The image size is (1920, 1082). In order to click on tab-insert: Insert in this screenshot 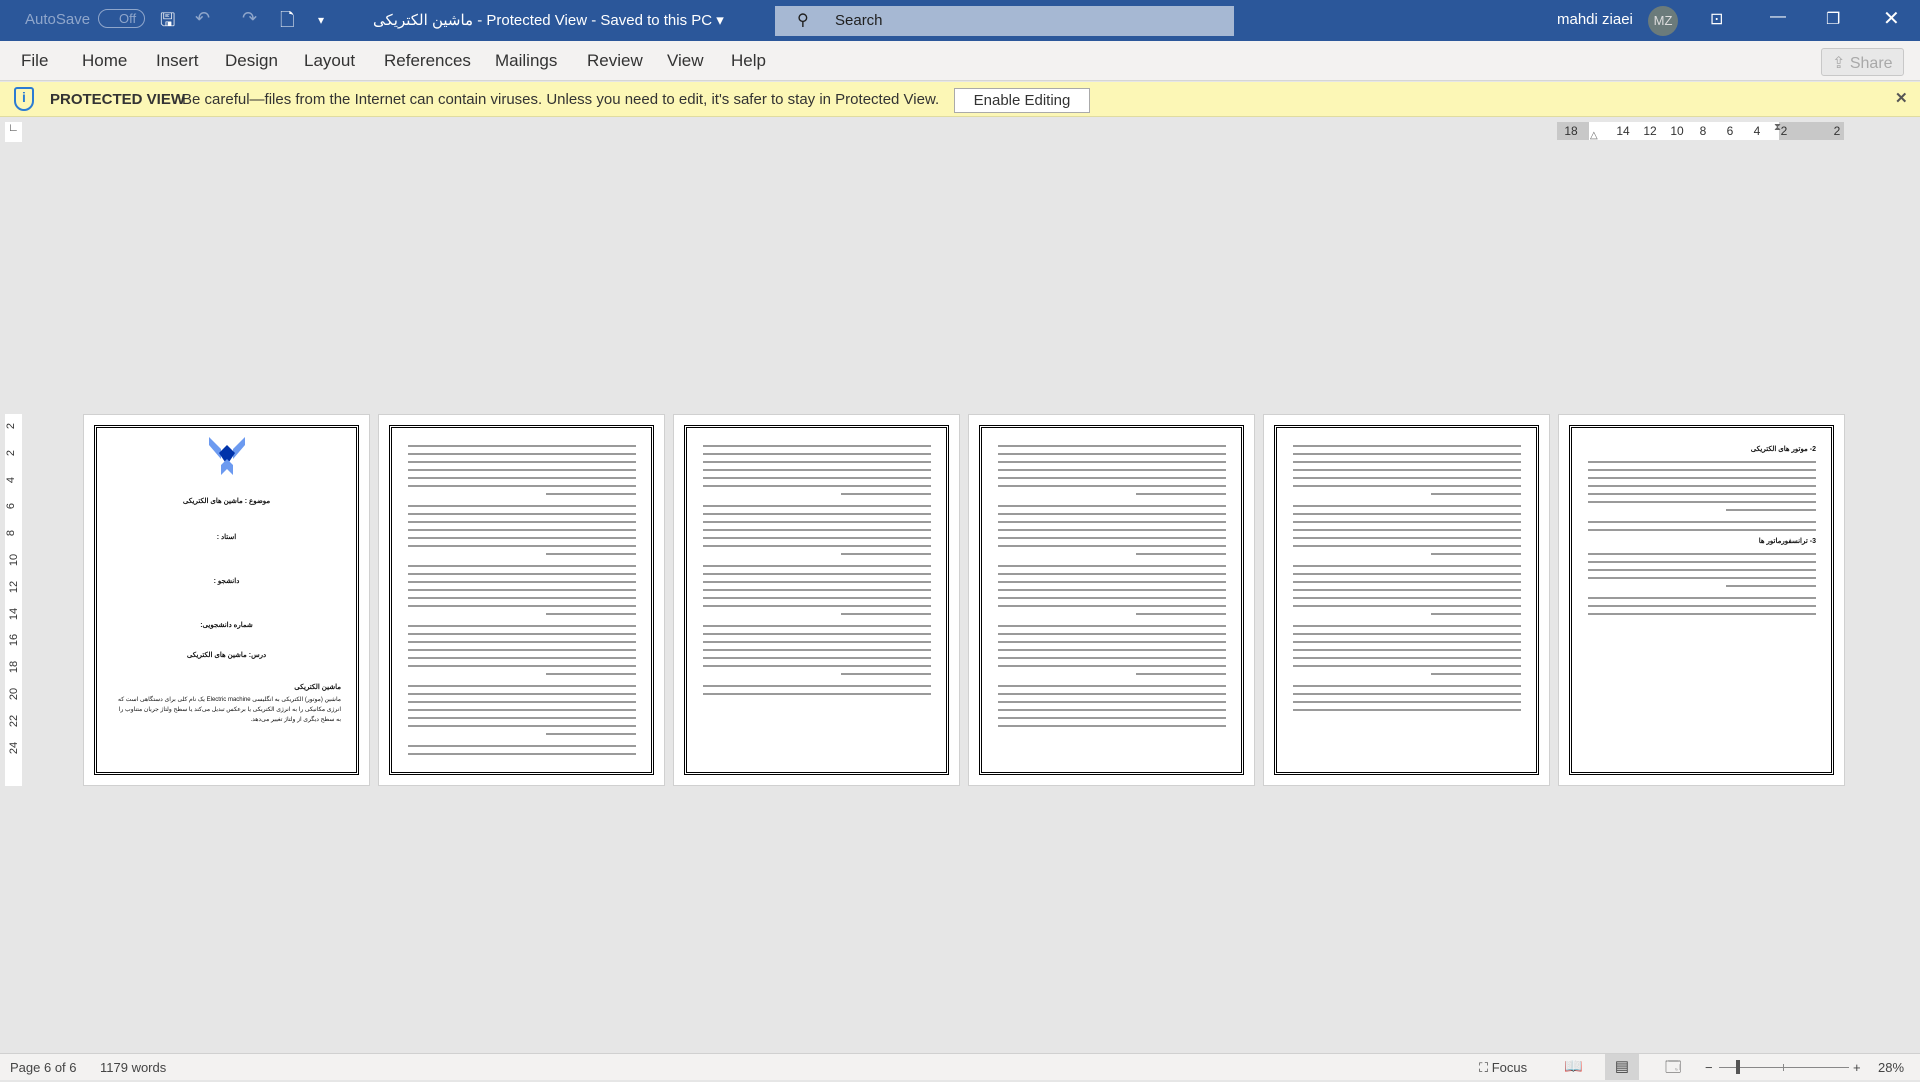, I will do `click(177, 61)`.